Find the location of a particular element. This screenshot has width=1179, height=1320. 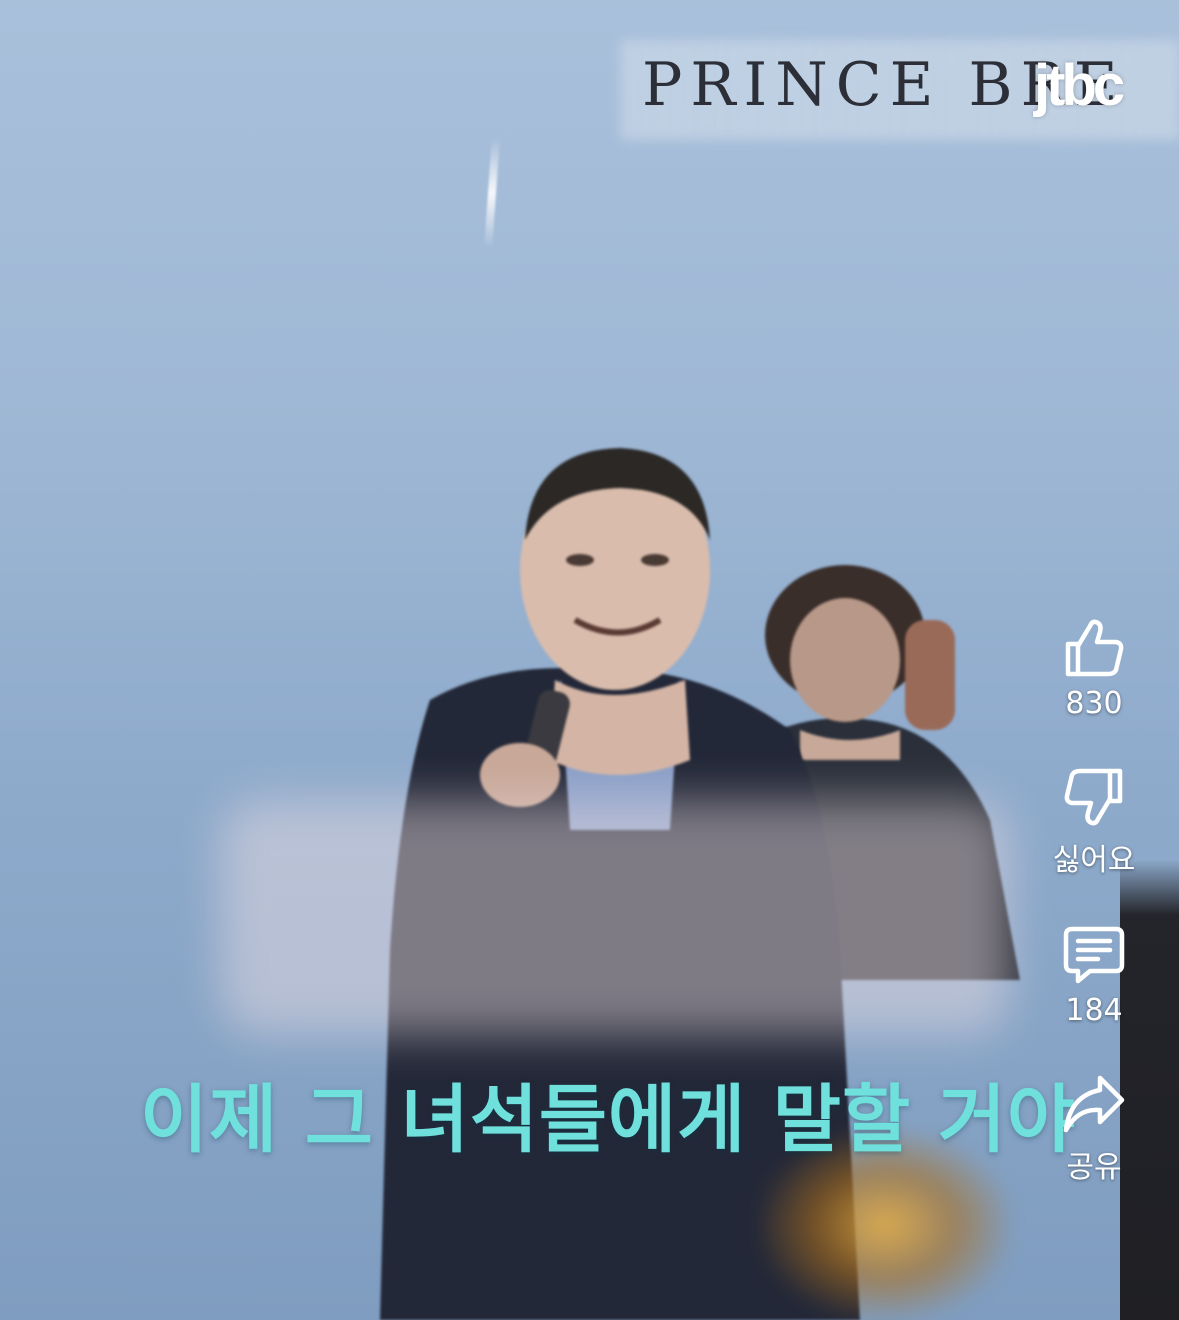

dislike-label: 싫어요 is located at coordinates (1094, 860).